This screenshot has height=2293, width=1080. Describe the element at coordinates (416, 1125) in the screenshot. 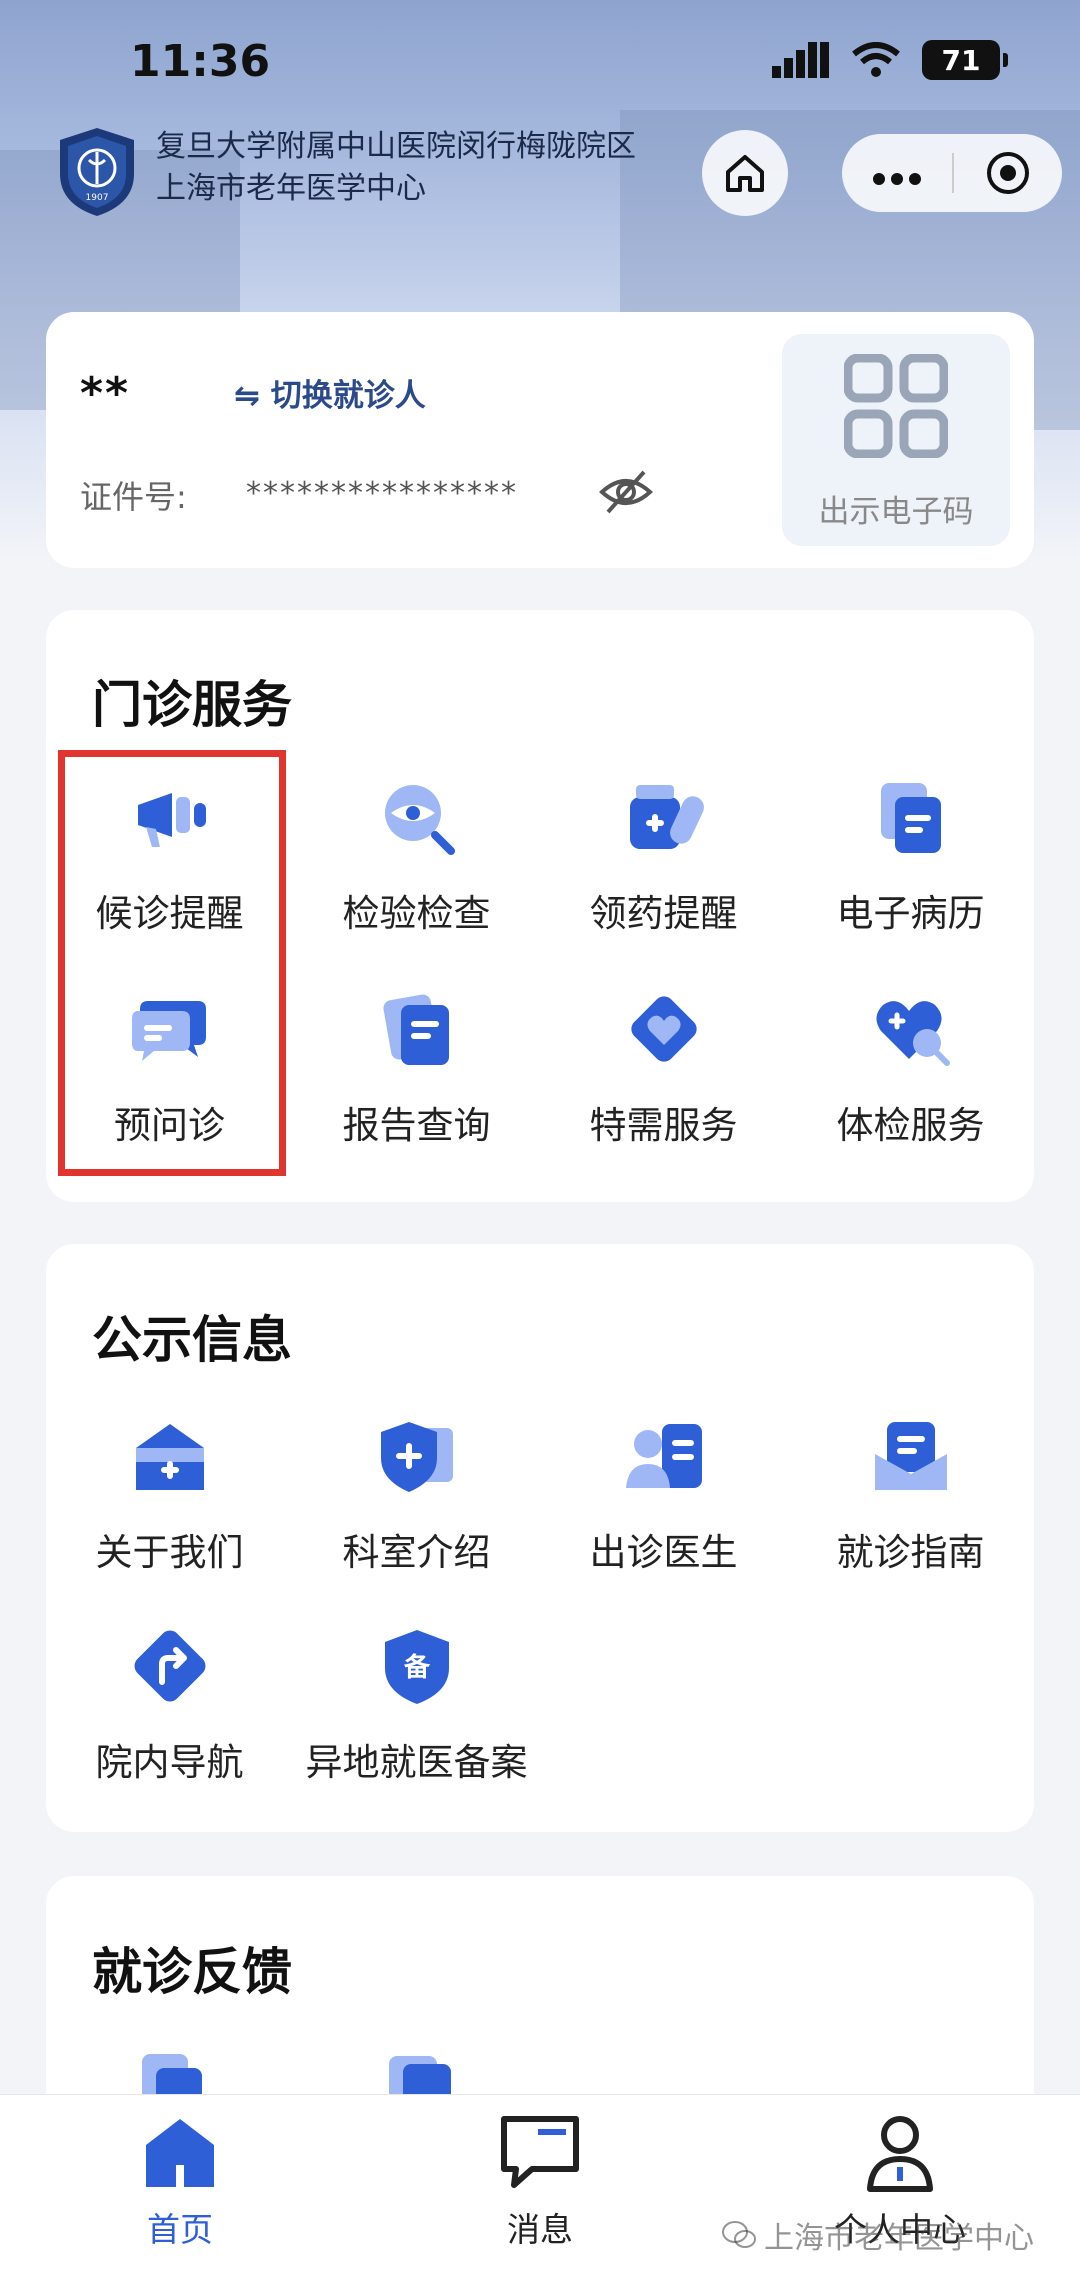

I see `service-label: 报告查询` at that location.